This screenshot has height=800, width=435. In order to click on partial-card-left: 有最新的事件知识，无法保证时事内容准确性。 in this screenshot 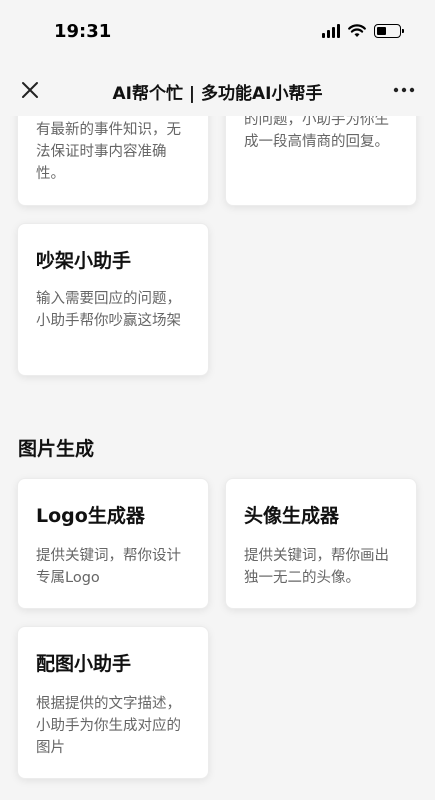, I will do `click(113, 161)`.